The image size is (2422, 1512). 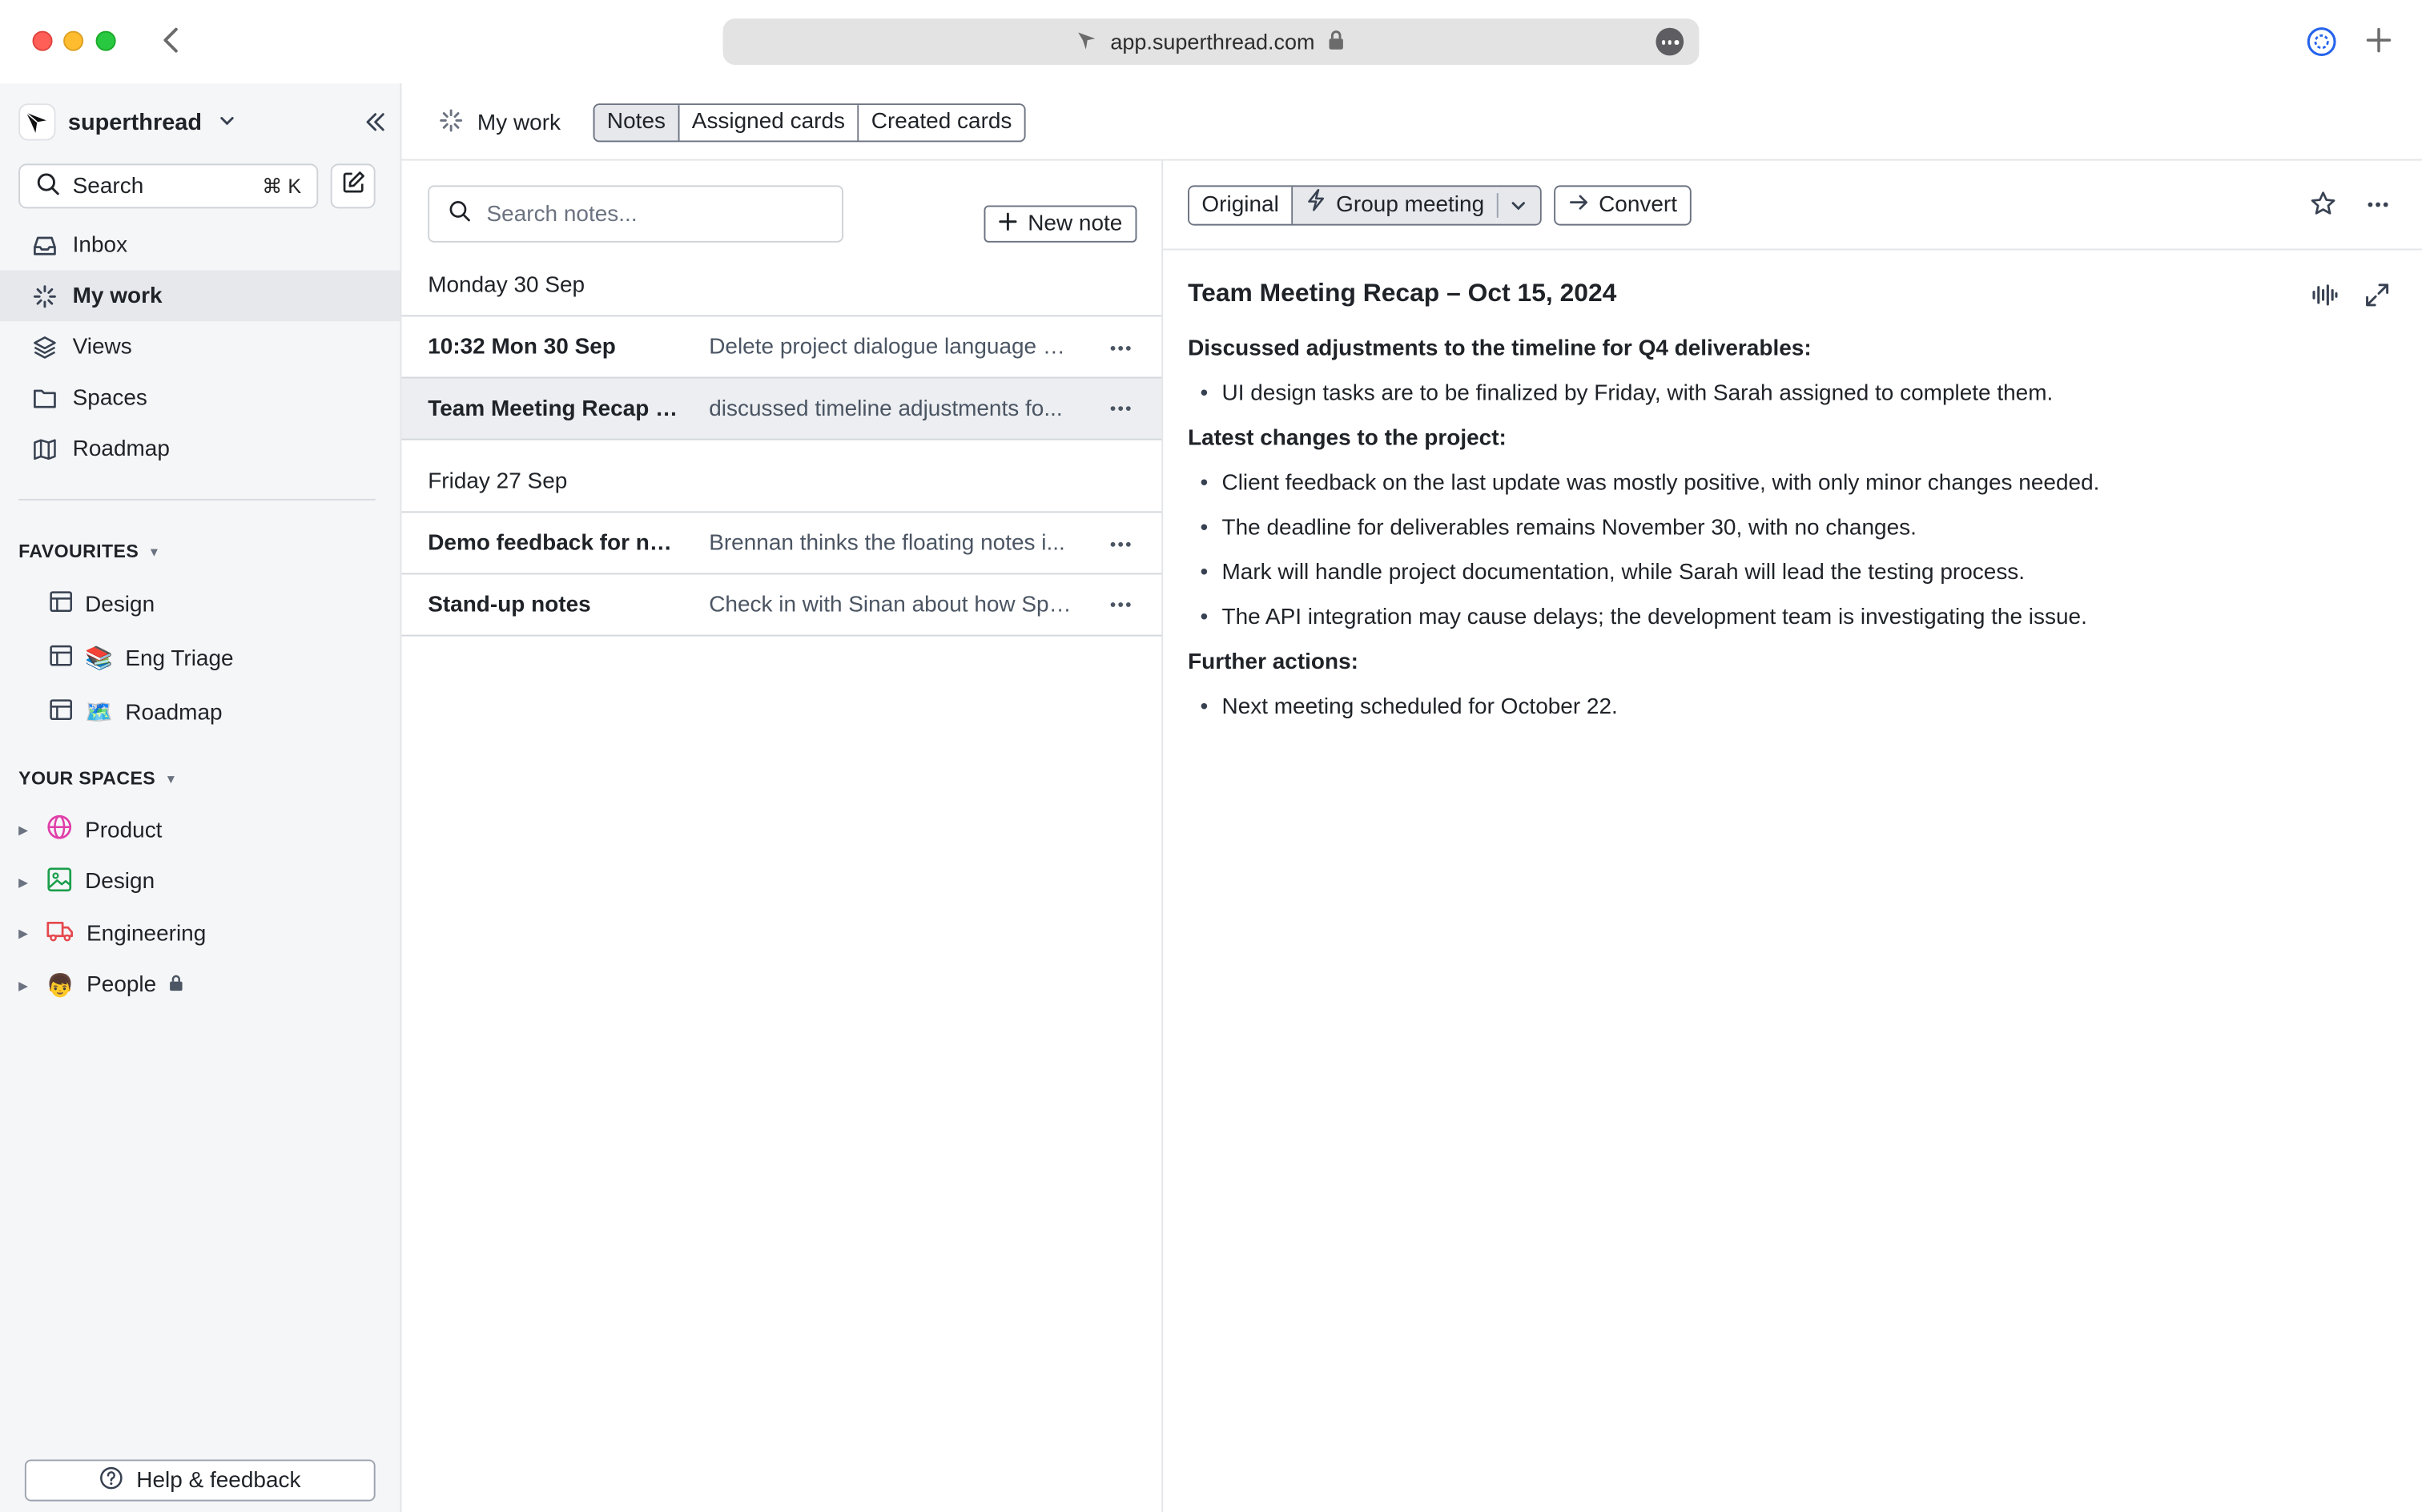 I want to click on space-item-engineering: ▶ Engineering, so click(x=200, y=934).